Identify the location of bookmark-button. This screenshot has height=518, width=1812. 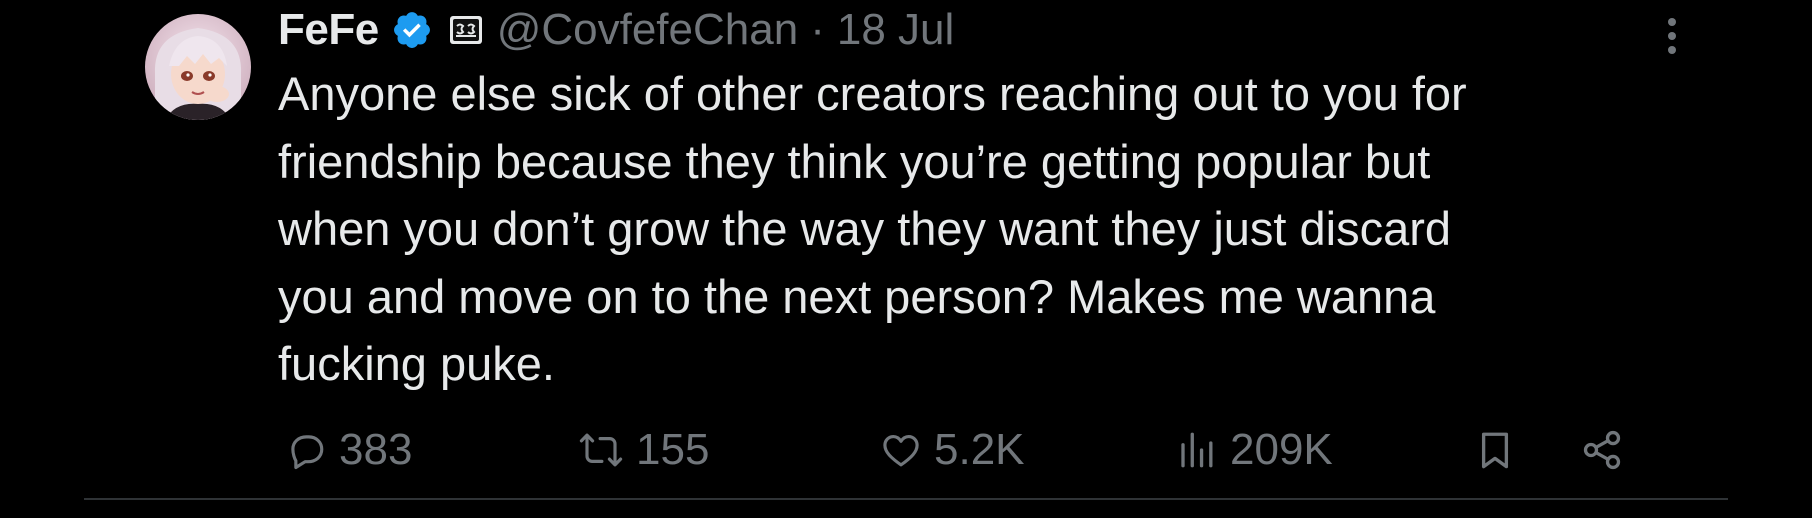
(1495, 450).